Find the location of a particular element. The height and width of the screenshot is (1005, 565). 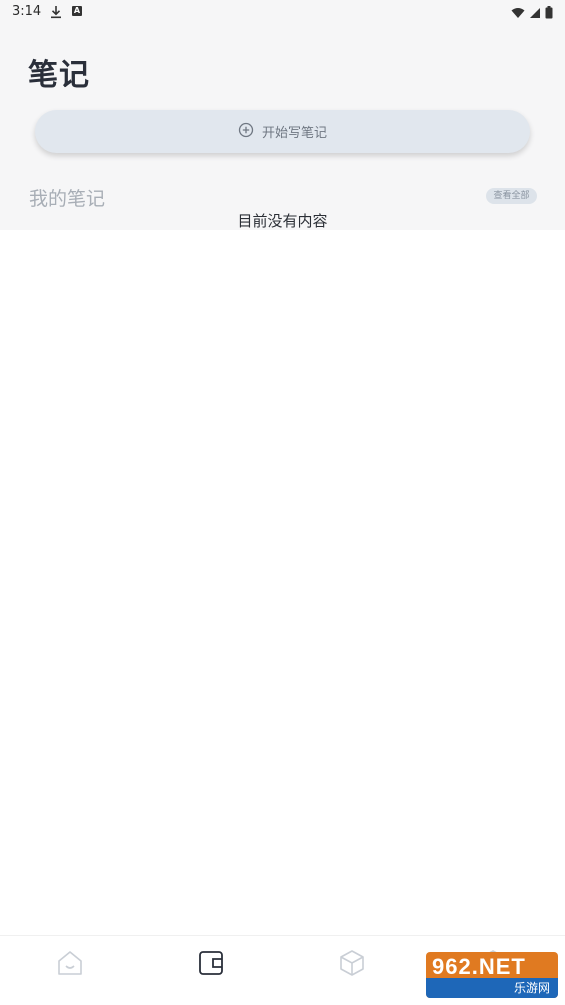

nav-notebook is located at coordinates (211, 965).